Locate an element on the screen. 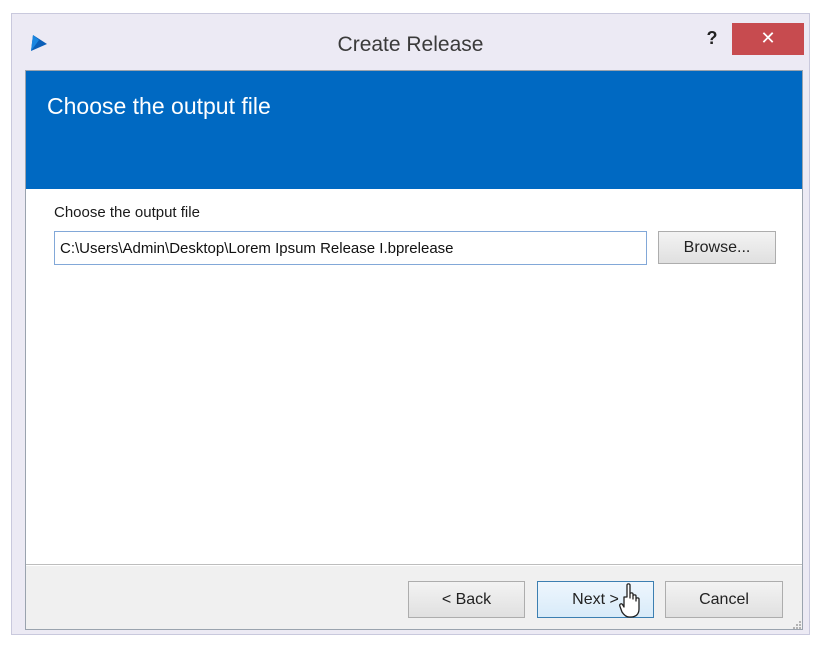 Image resolution: width=819 pixels, height=645 pixels. title-bar: Create Release ? ✕ is located at coordinates (410, 42).